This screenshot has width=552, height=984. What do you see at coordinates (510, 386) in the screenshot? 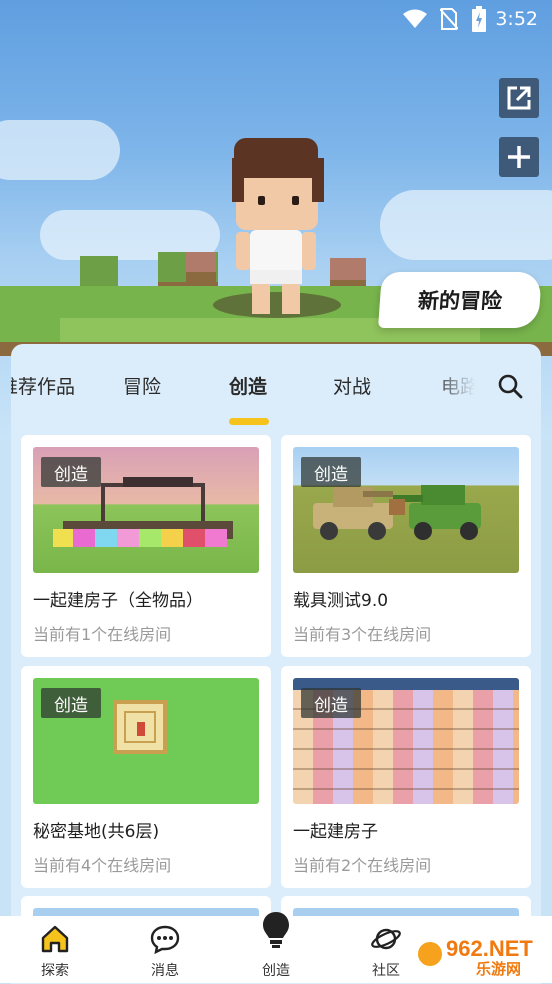
I see `search-icon` at bounding box center [510, 386].